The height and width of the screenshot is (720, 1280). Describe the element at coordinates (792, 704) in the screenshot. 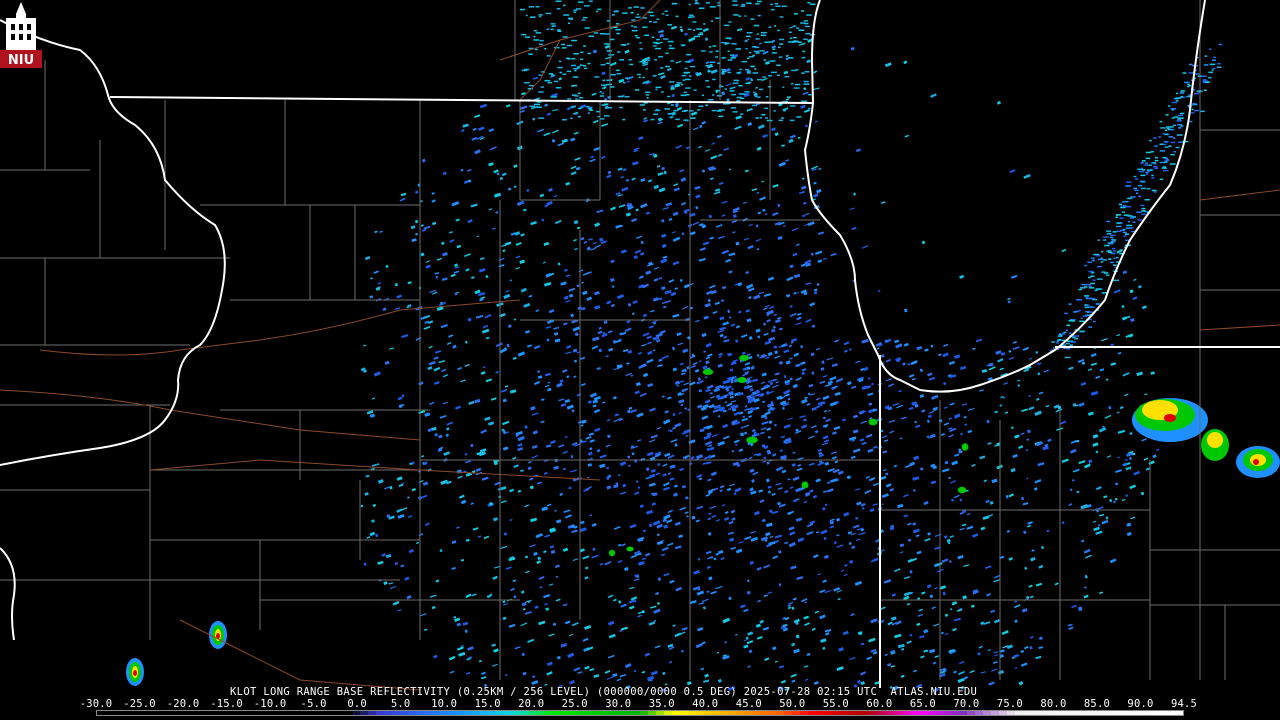

I see `scale-label: 50.0` at that location.